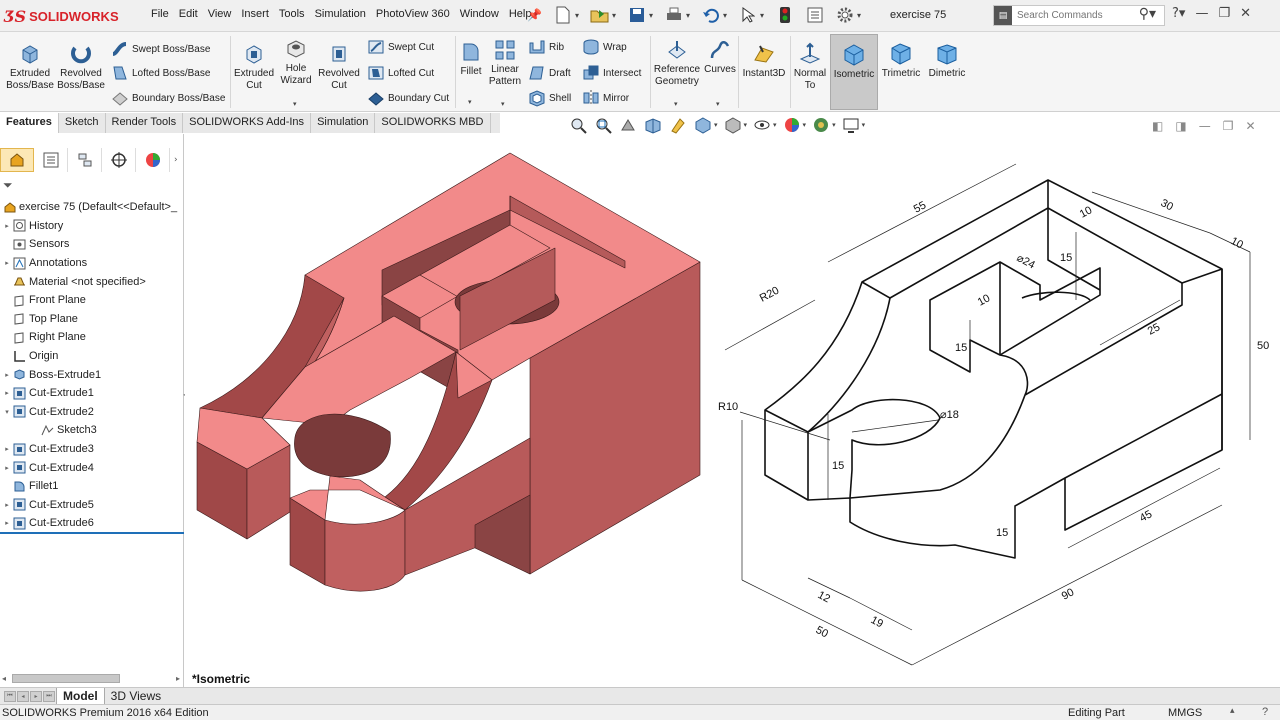 The image size is (1280, 720). Describe the element at coordinates (136, 696) in the screenshot. I see `tab-3d-views: 3D Views` at that location.